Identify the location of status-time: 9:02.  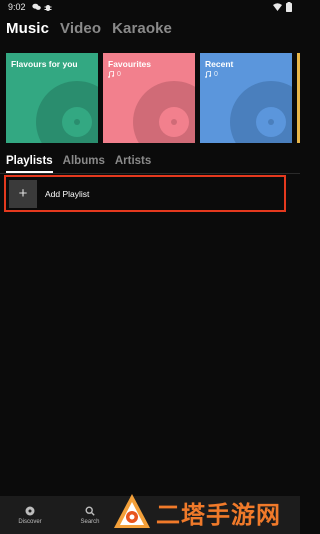
(17, 7).